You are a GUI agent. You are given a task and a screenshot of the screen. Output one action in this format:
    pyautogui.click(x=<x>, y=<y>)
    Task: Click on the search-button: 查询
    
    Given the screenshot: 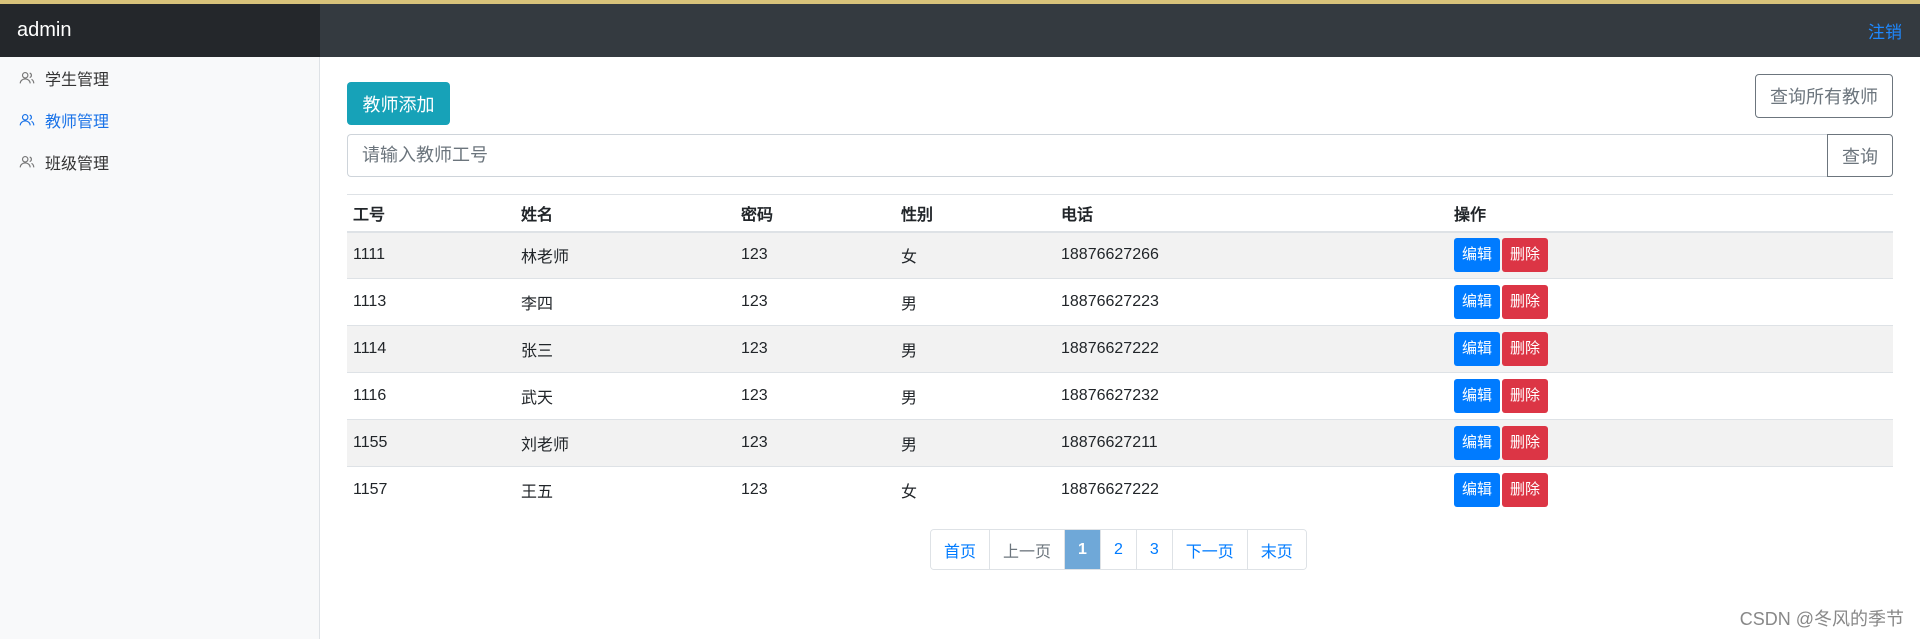 What is the action you would take?
    pyautogui.click(x=1860, y=155)
    